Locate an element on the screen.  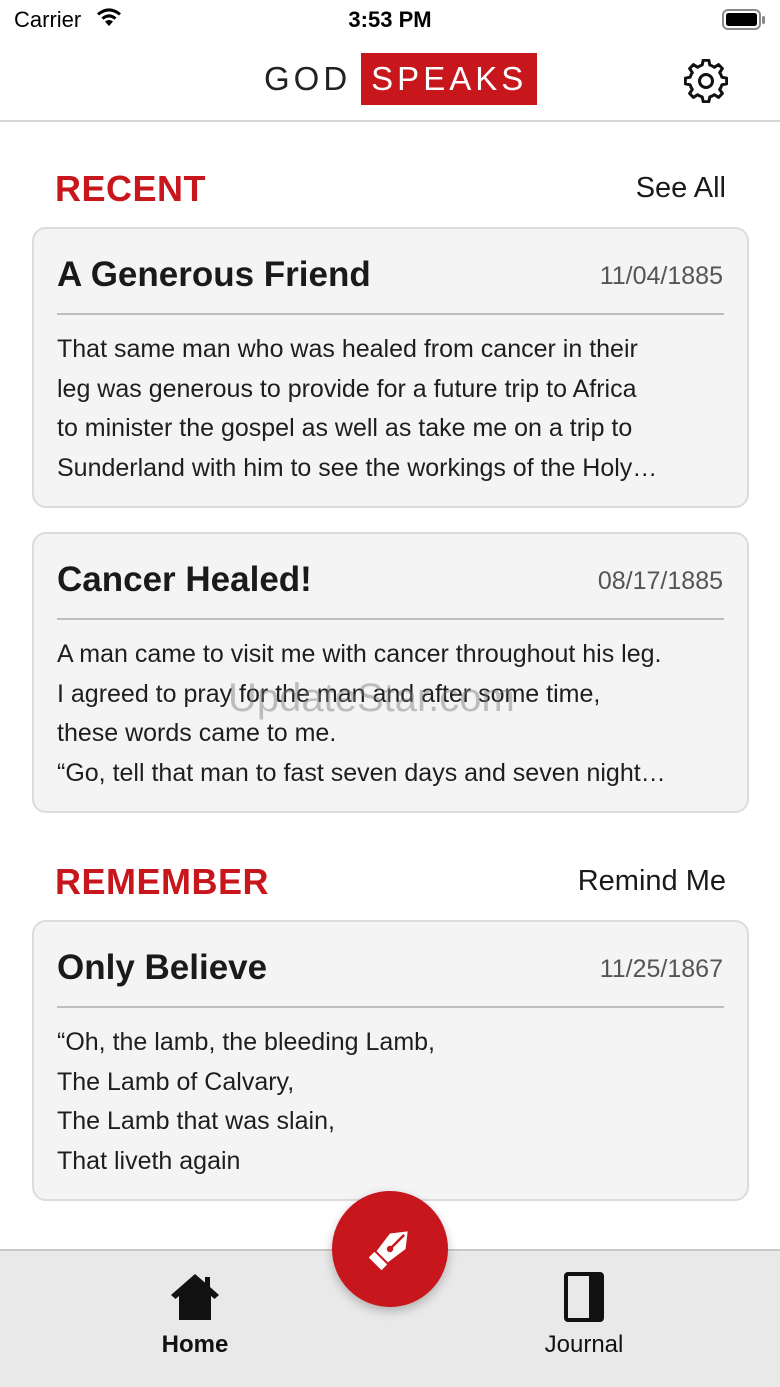
remember-title: REMEMBER is located at coordinates (162, 881).